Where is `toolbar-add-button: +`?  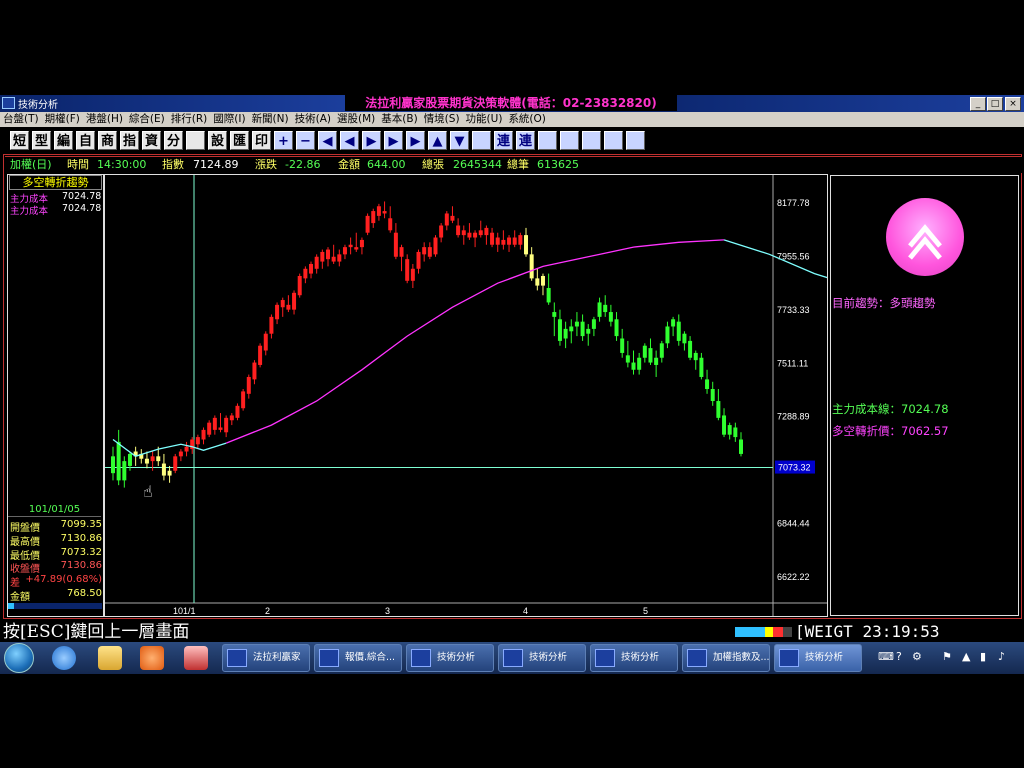 toolbar-add-button: + is located at coordinates (283, 140).